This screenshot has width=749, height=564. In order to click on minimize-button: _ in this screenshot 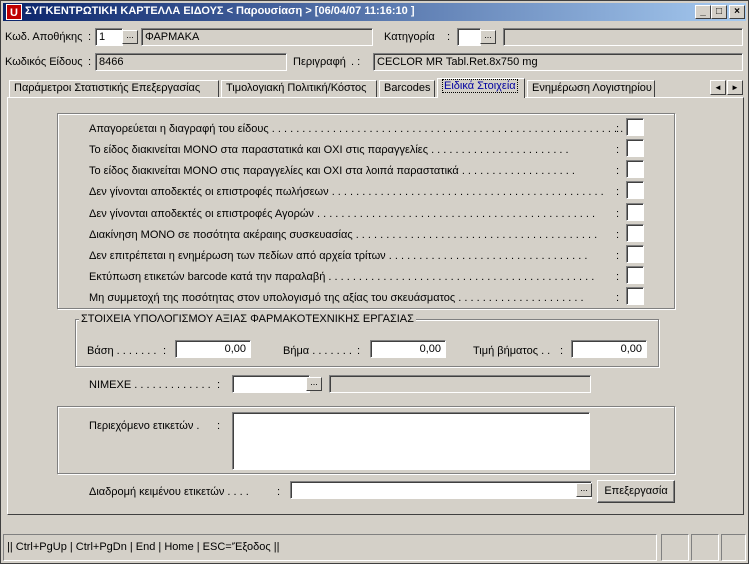, I will do `click(703, 12)`.